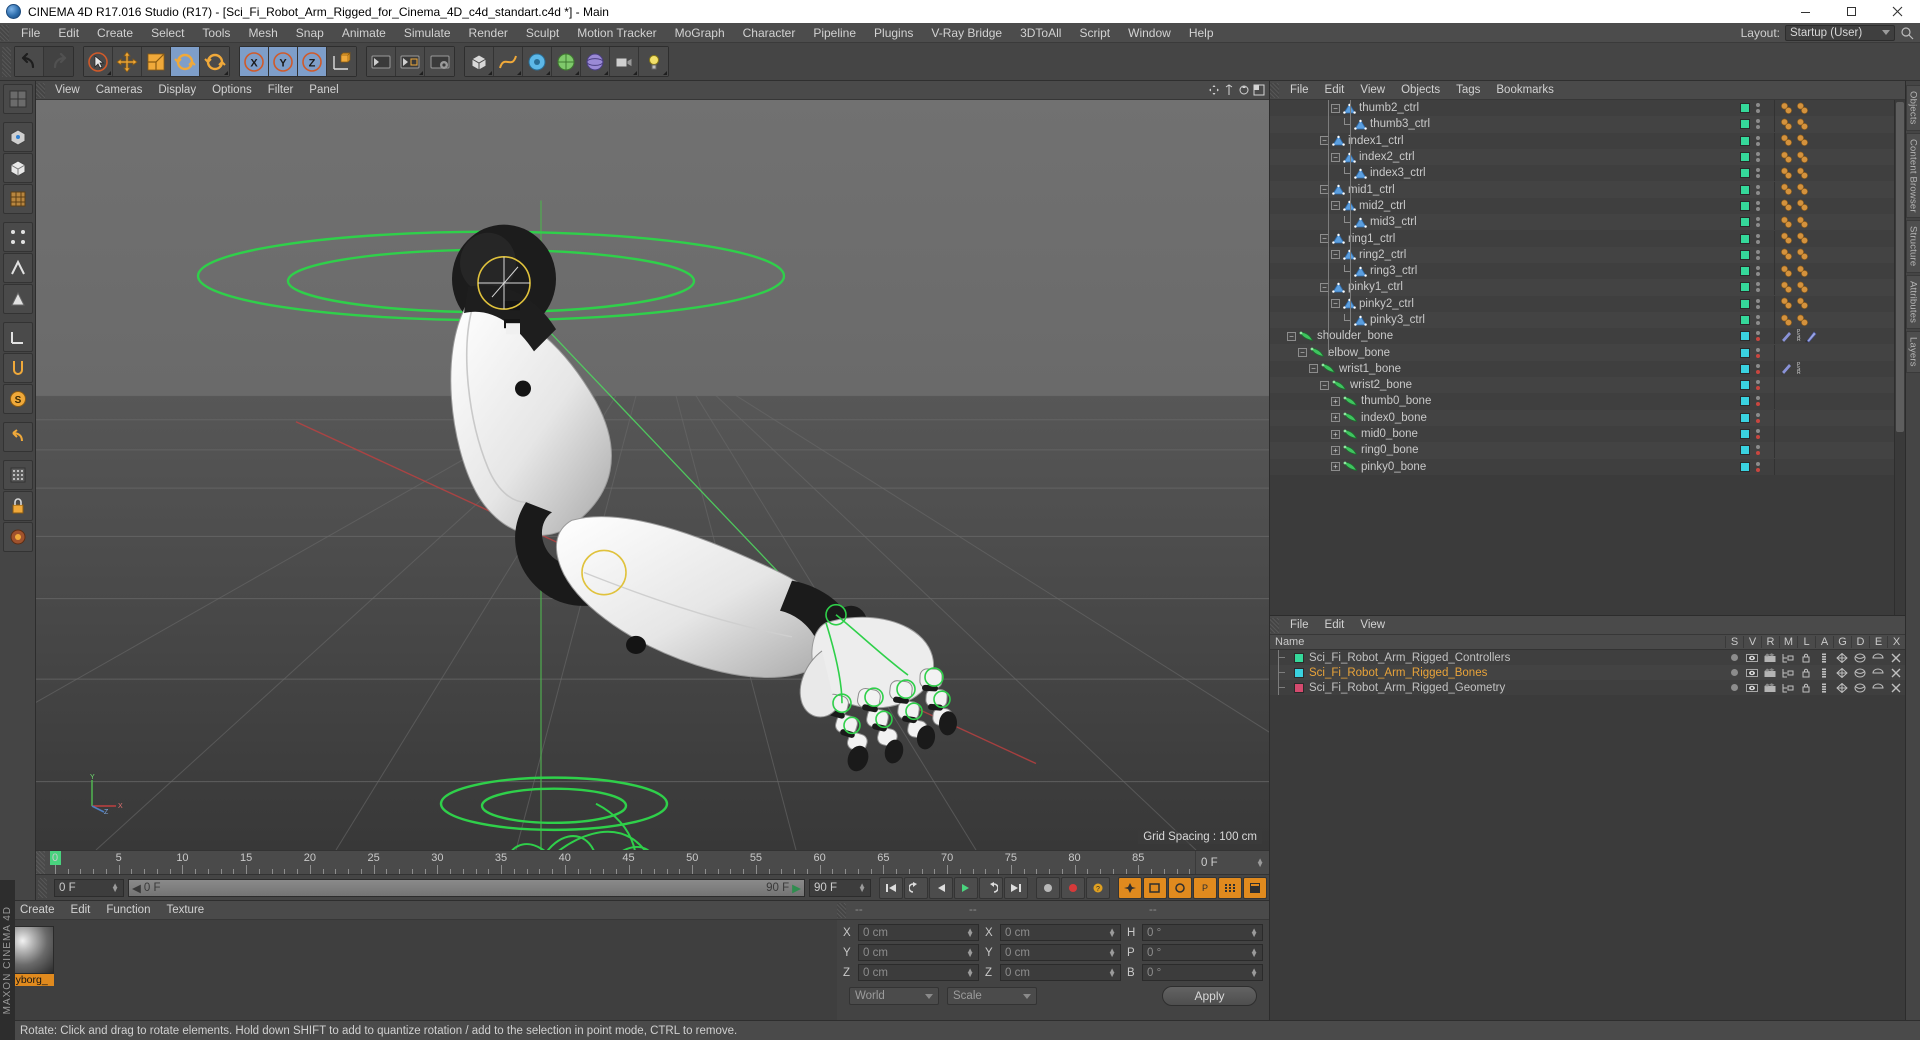 This screenshot has height=1040, width=1920. Describe the element at coordinates (1806, 658) in the screenshot. I see `layer-cell-l` at that location.